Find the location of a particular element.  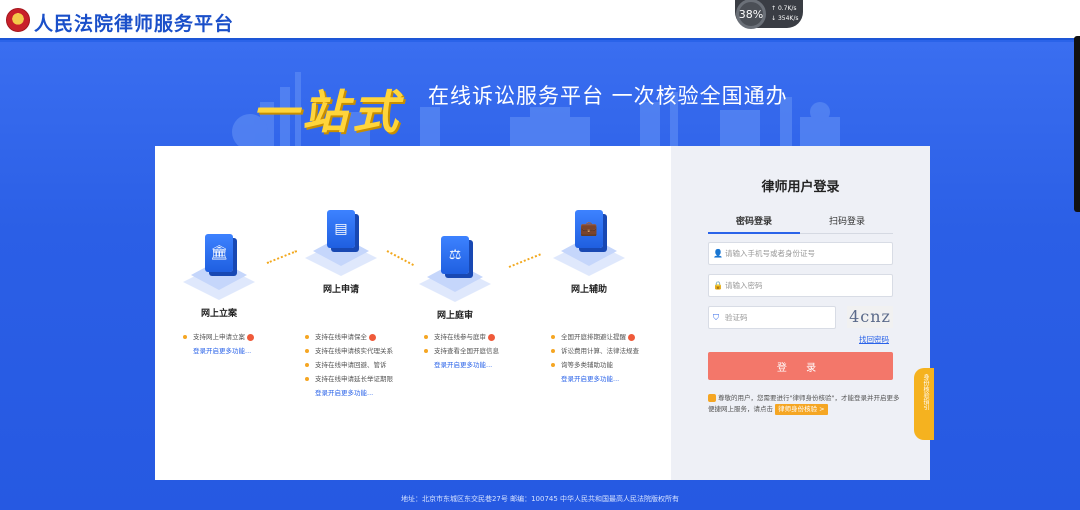

captcha-image: 4cnz is located at coordinates (870, 317).